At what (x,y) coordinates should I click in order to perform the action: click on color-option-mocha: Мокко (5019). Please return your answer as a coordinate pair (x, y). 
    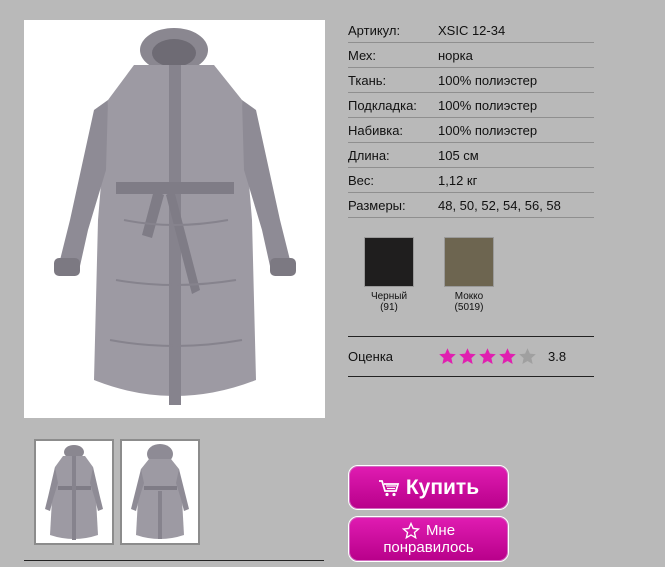
    Looking at the image, I should click on (469, 275).